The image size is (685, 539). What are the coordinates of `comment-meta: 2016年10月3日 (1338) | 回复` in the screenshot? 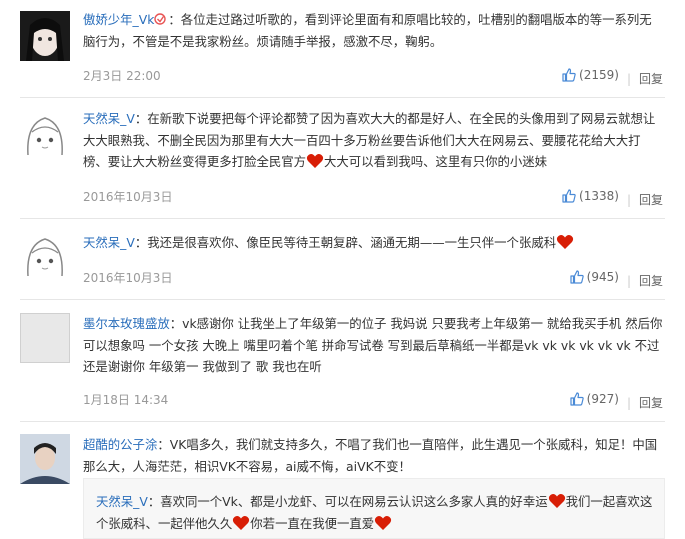 It's located at (373, 198).